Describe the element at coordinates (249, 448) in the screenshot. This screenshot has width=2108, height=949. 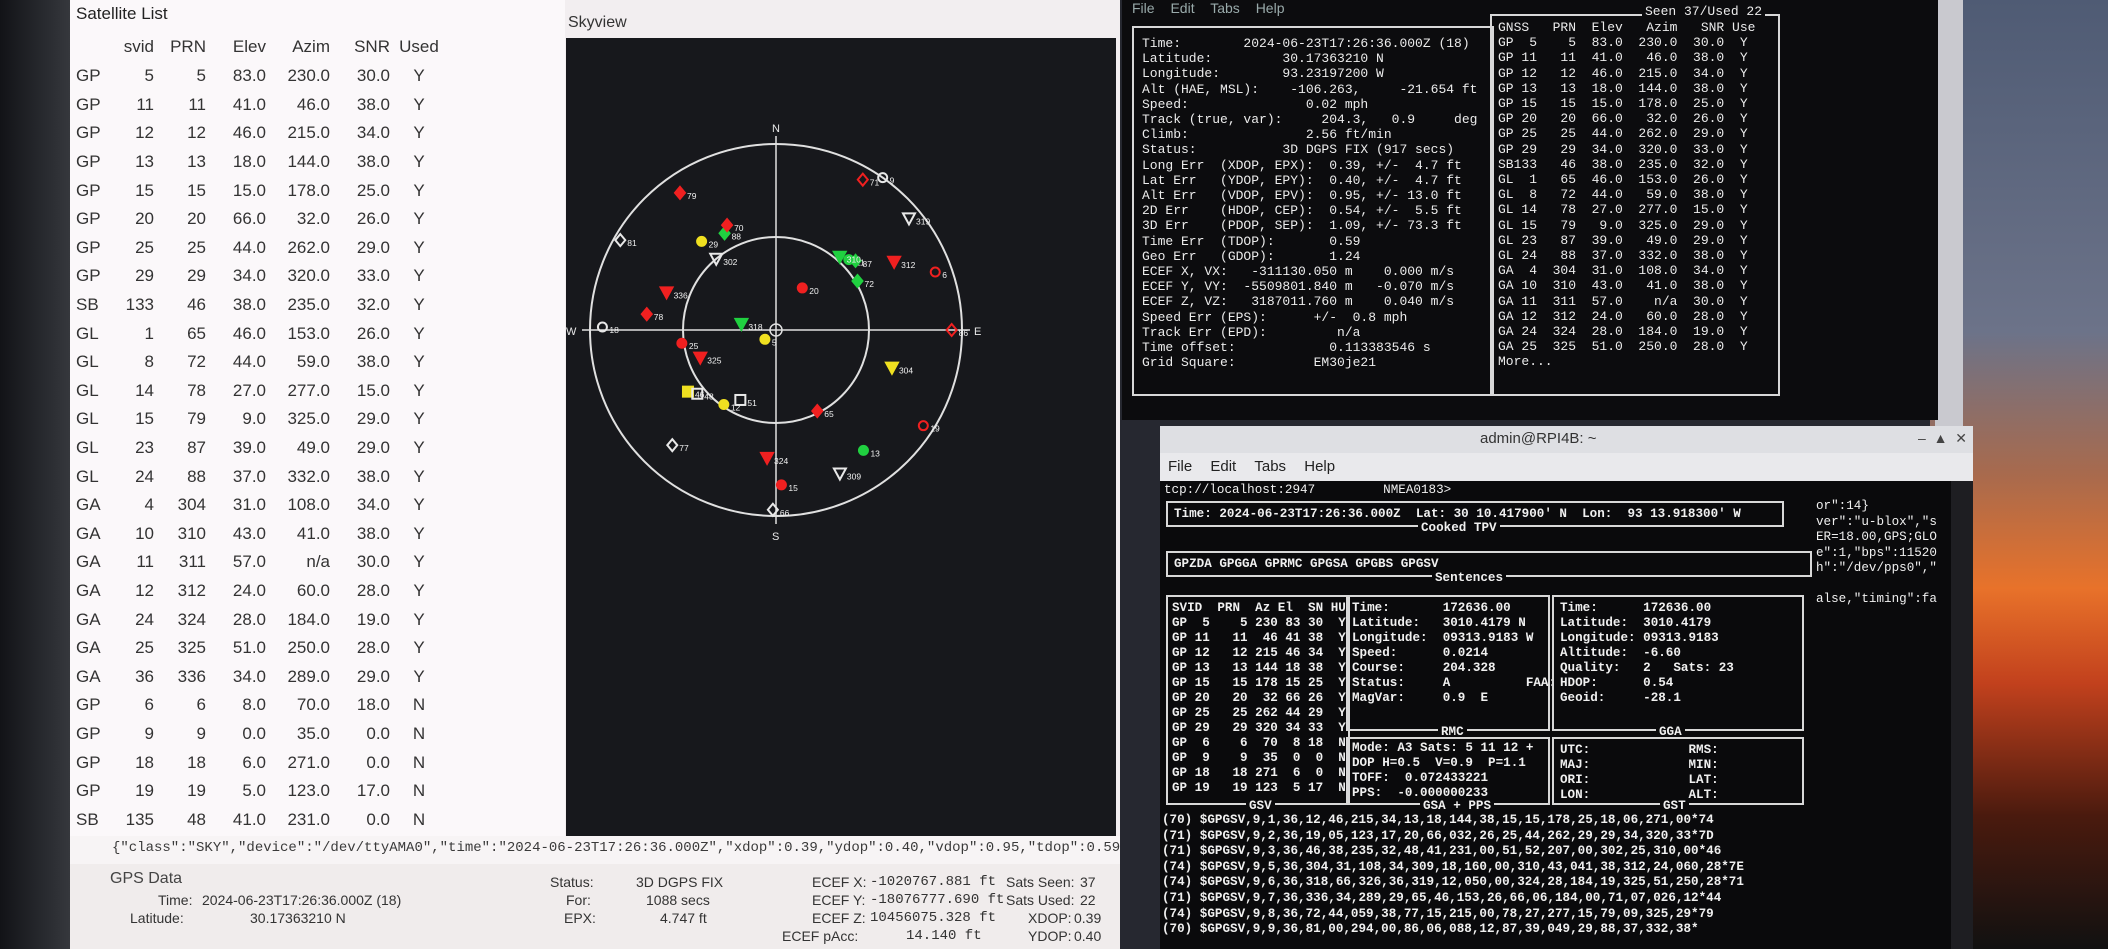
I see `satellite-cell: 39.0` at that location.